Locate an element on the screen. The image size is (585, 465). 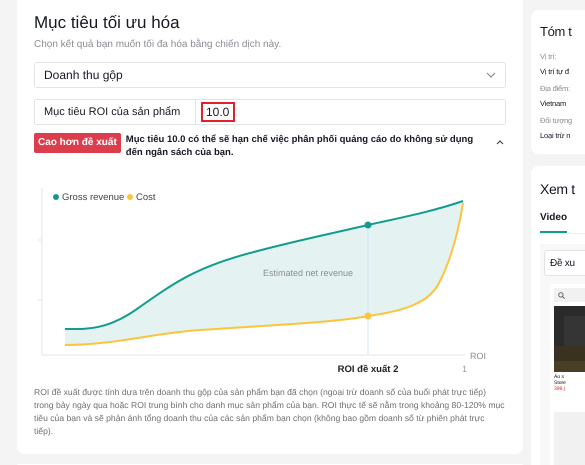
cost-point is located at coordinates (368, 316).